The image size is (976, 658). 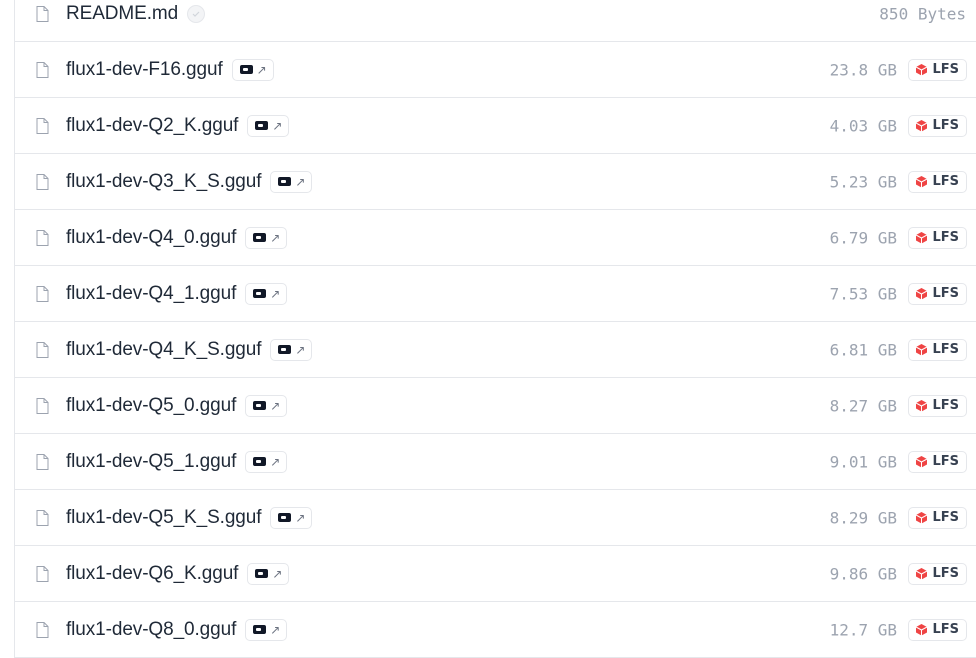 I want to click on file-name-wrap: flux1-dev-Q5_1.gguf ↗, so click(x=177, y=461).